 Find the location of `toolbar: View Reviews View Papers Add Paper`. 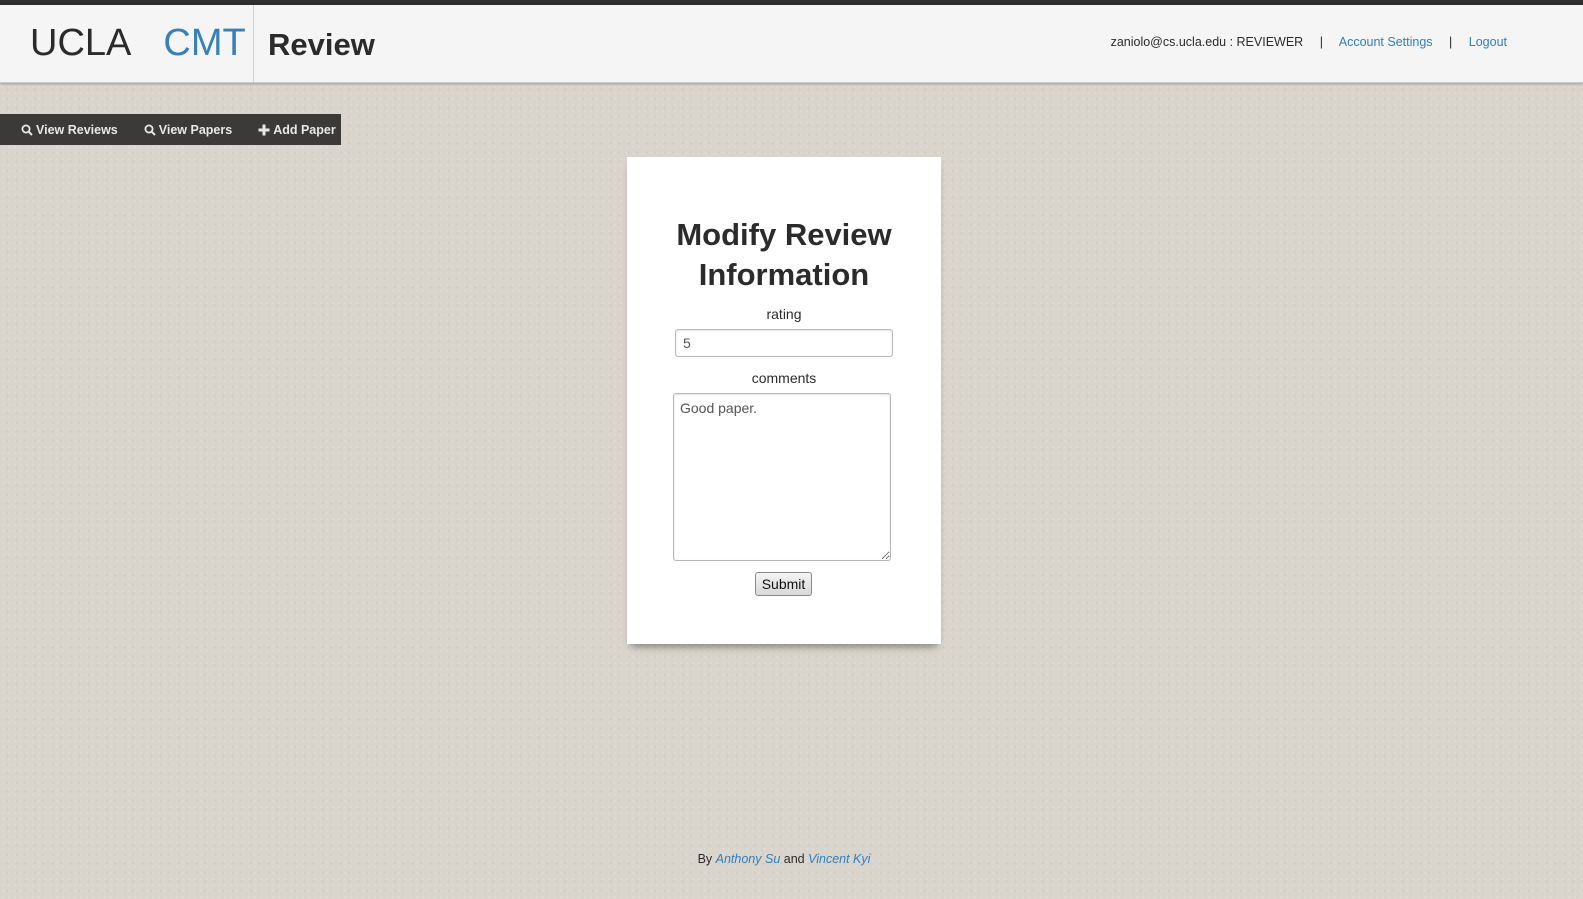

toolbar: View Reviews View Papers Add Paper is located at coordinates (170, 129).